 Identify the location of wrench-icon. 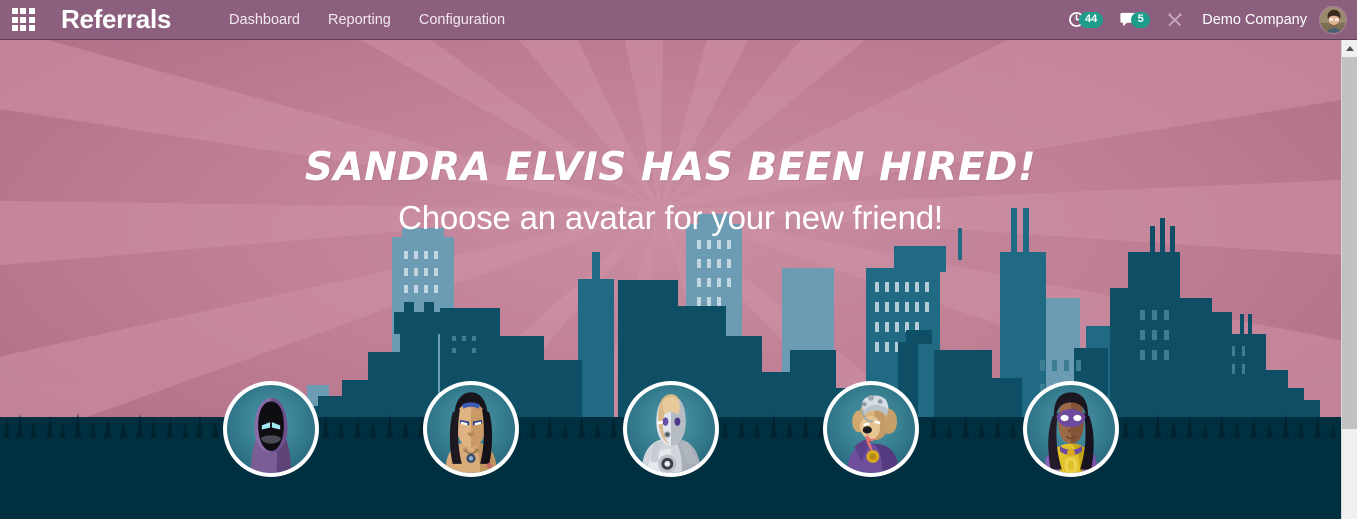
(1175, 19).